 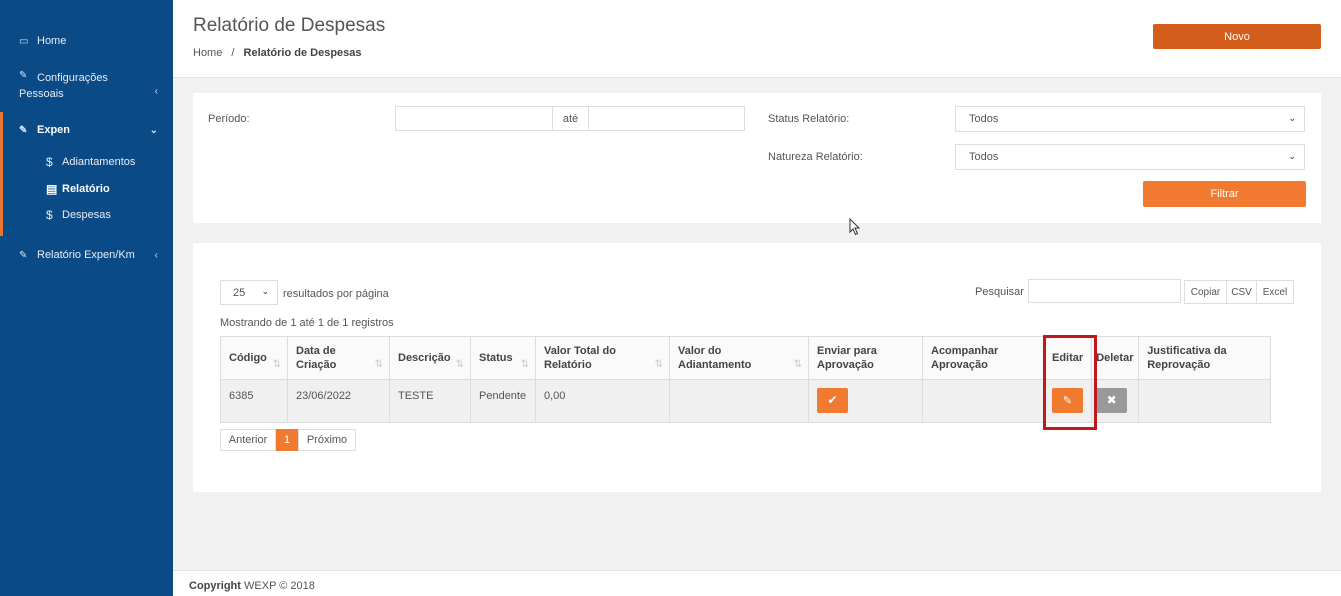 What do you see at coordinates (229, 119) in the screenshot?
I see `periodo-label: Período:` at bounding box center [229, 119].